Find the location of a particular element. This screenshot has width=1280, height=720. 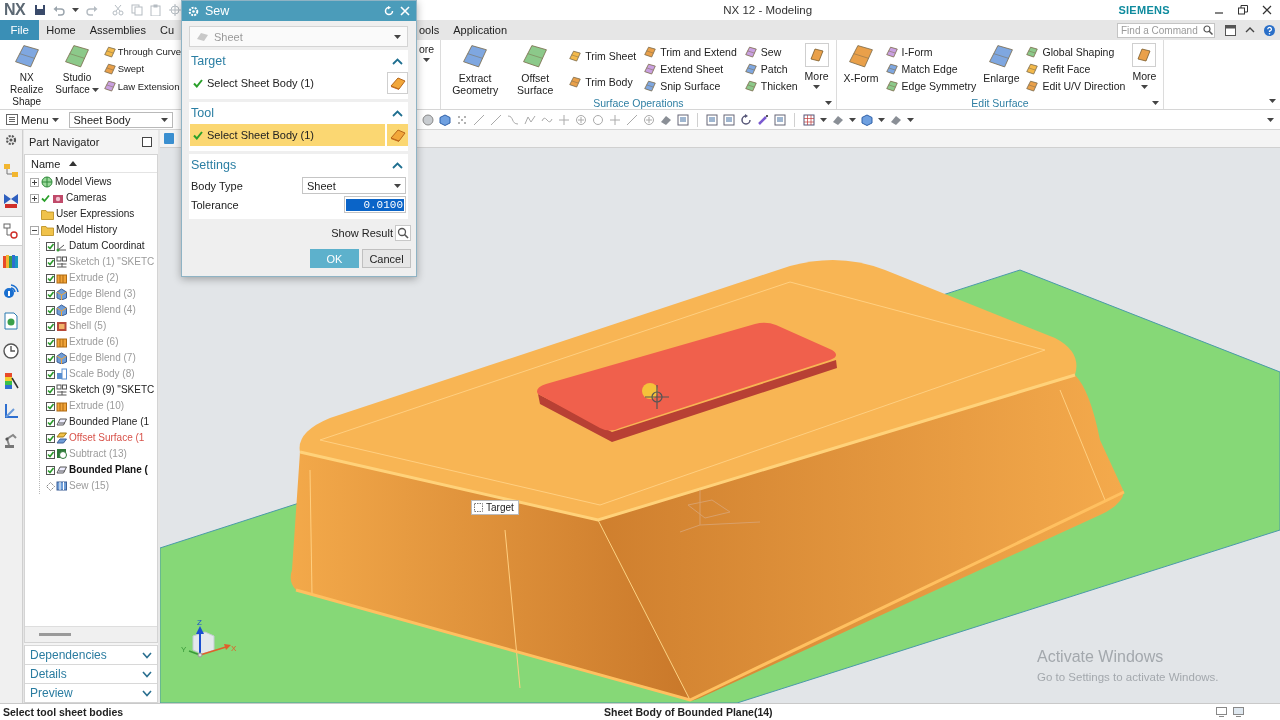

command-button: Global Shaping is located at coordinates (1076, 51).